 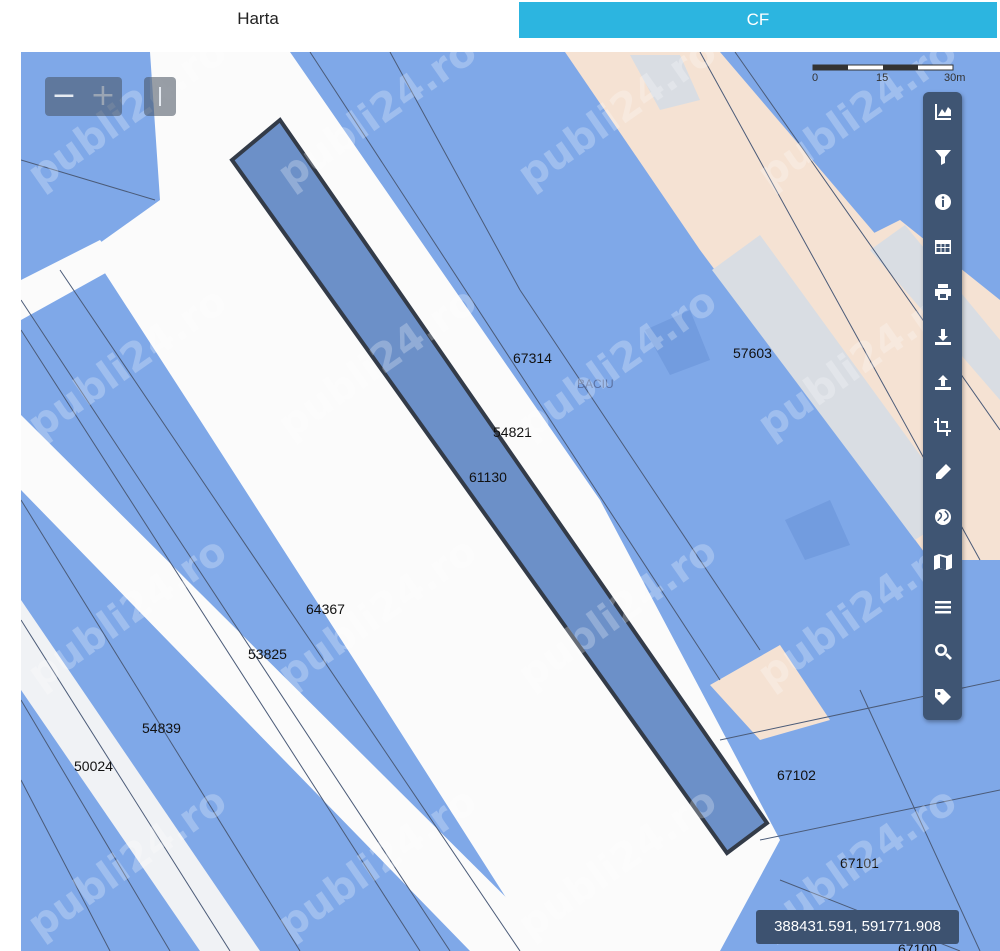 What do you see at coordinates (942, 157) in the screenshot?
I see `filter-icon` at bounding box center [942, 157].